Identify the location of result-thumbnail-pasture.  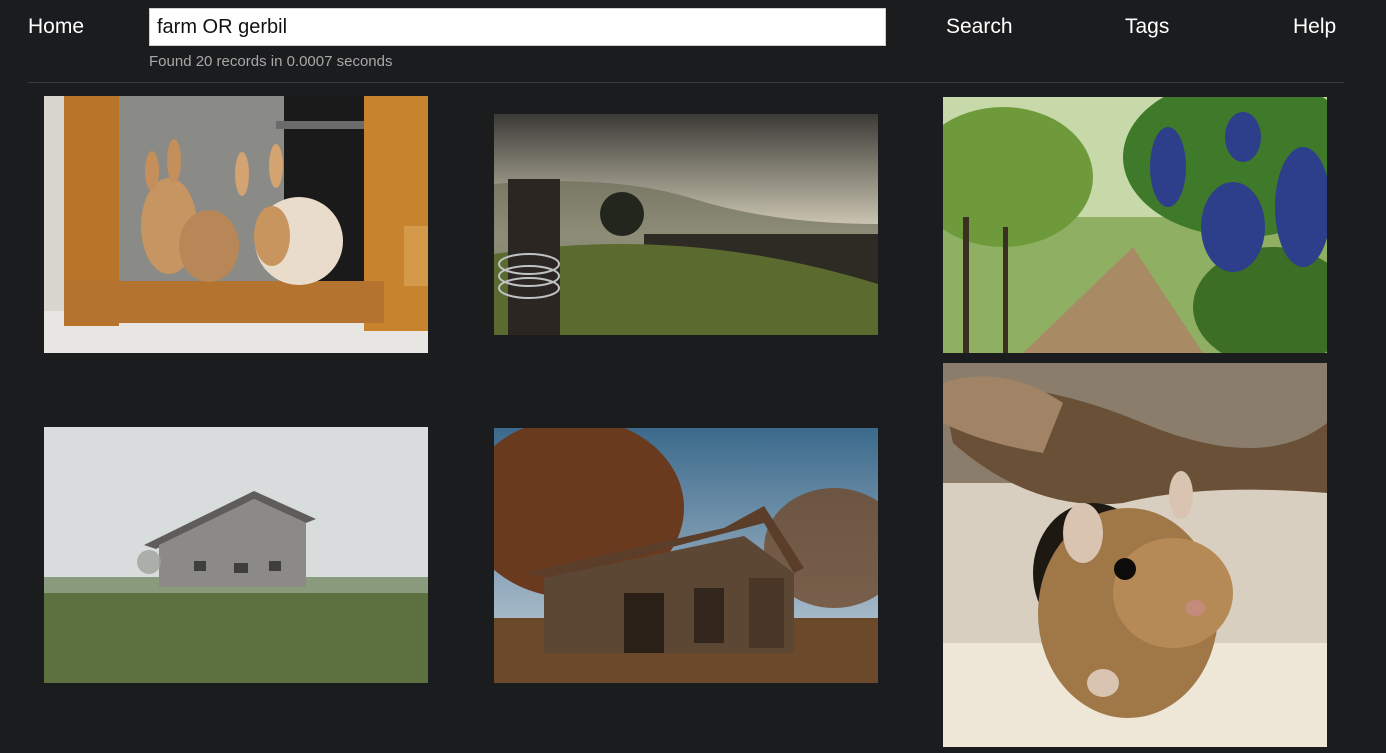
(686, 224).